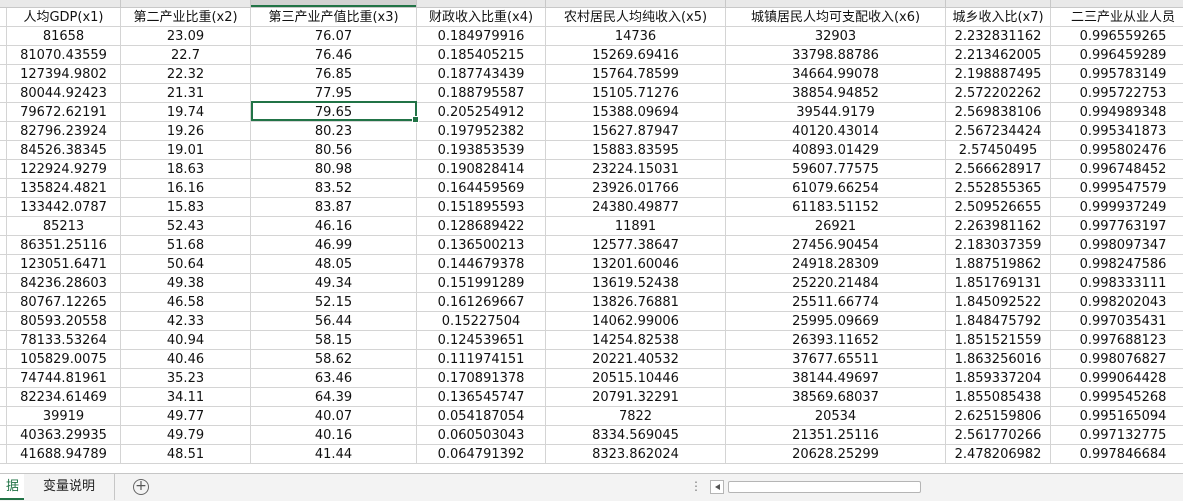 This screenshot has height=501, width=1183. I want to click on table-cell: 23926.01766, so click(636, 188).